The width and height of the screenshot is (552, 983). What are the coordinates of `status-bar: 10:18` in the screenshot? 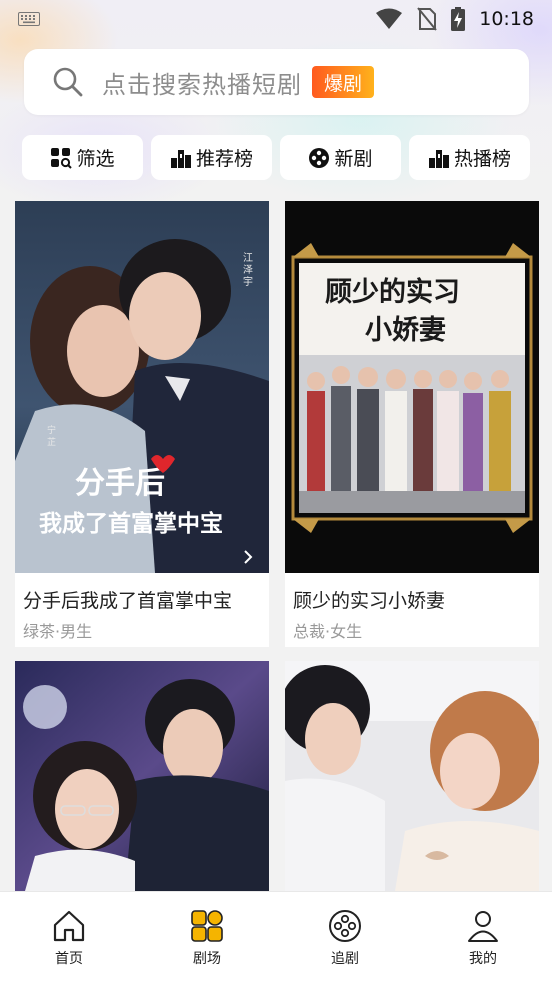 It's located at (276, 19).